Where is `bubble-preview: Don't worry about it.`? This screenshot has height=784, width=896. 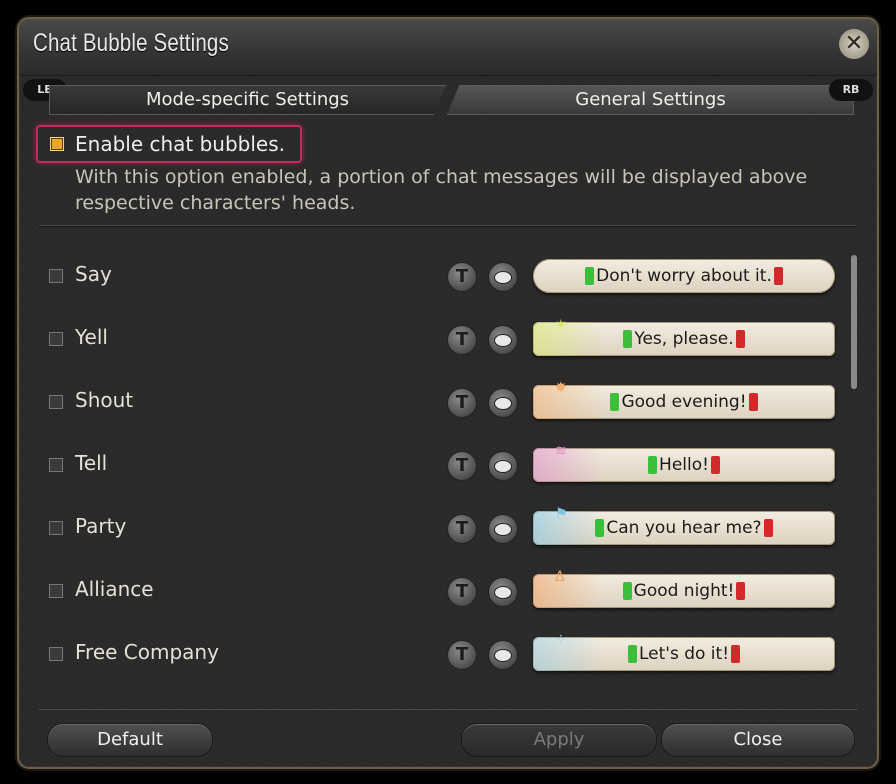
bubble-preview: Don't worry about it. is located at coordinates (684, 276).